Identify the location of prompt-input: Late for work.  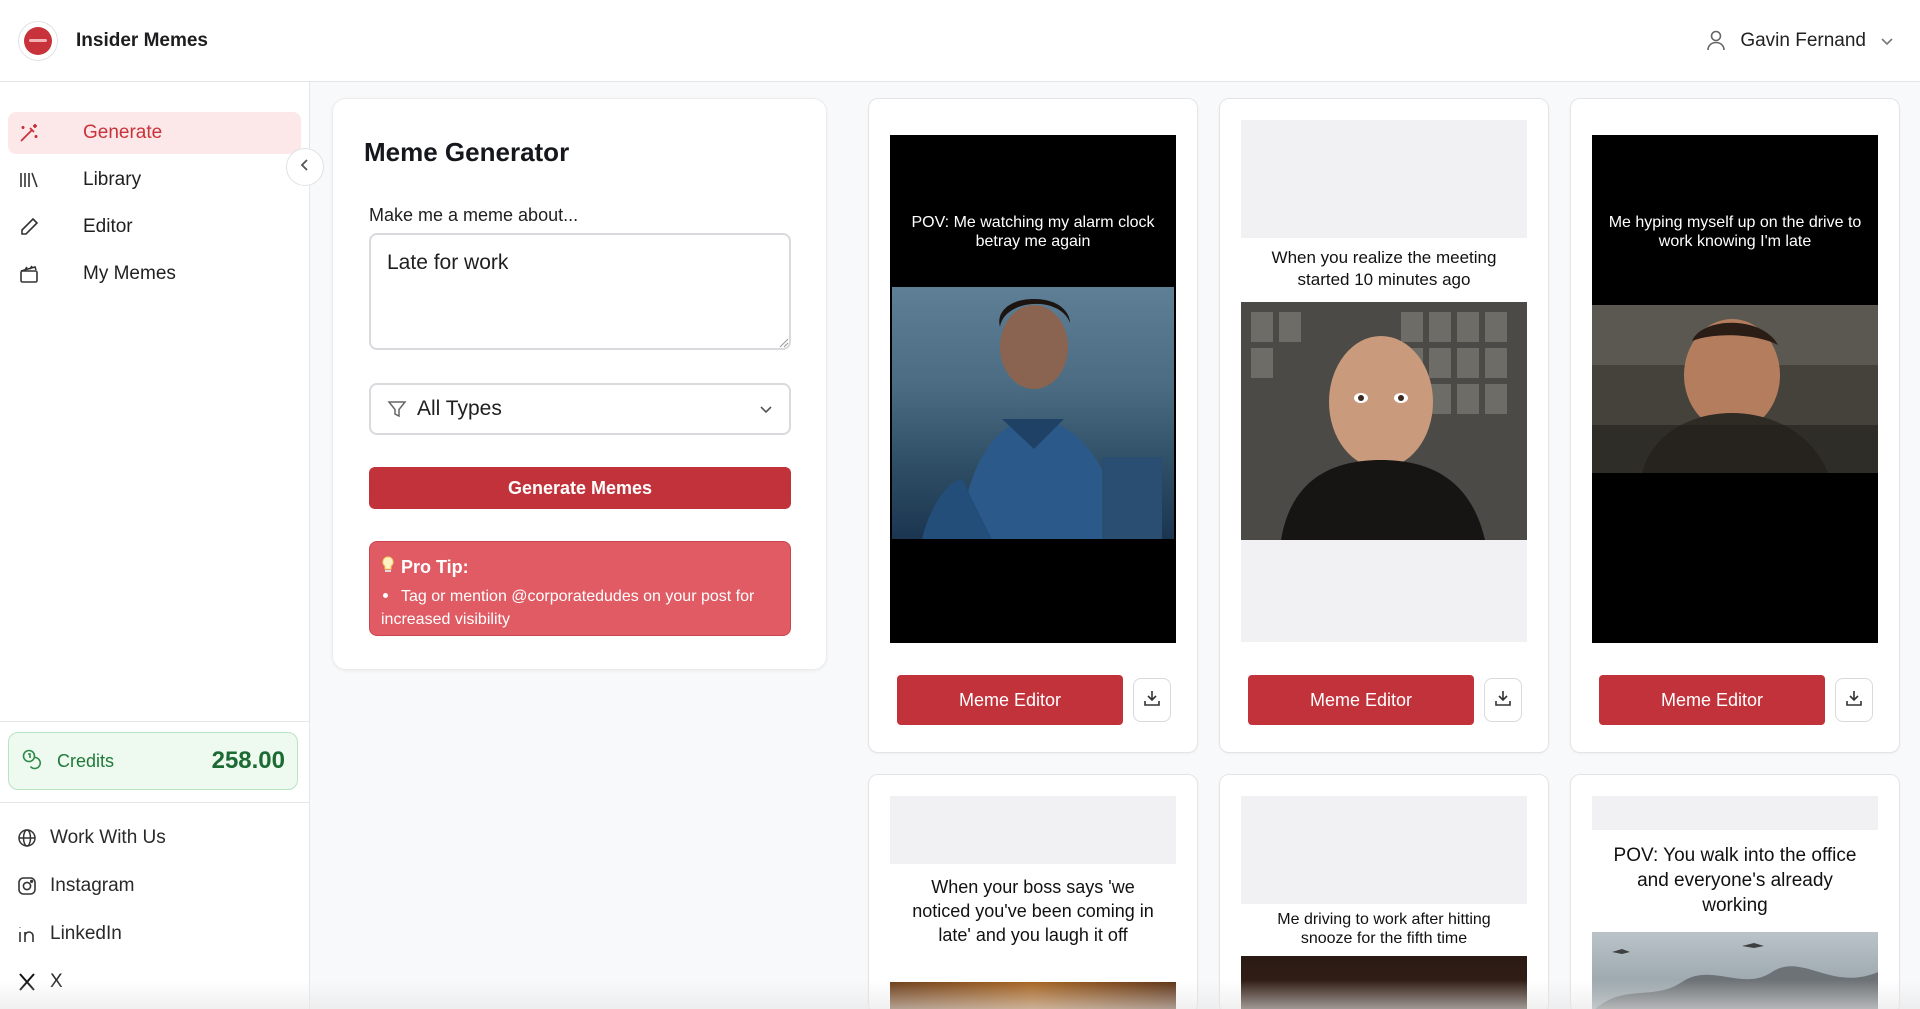
(580, 291).